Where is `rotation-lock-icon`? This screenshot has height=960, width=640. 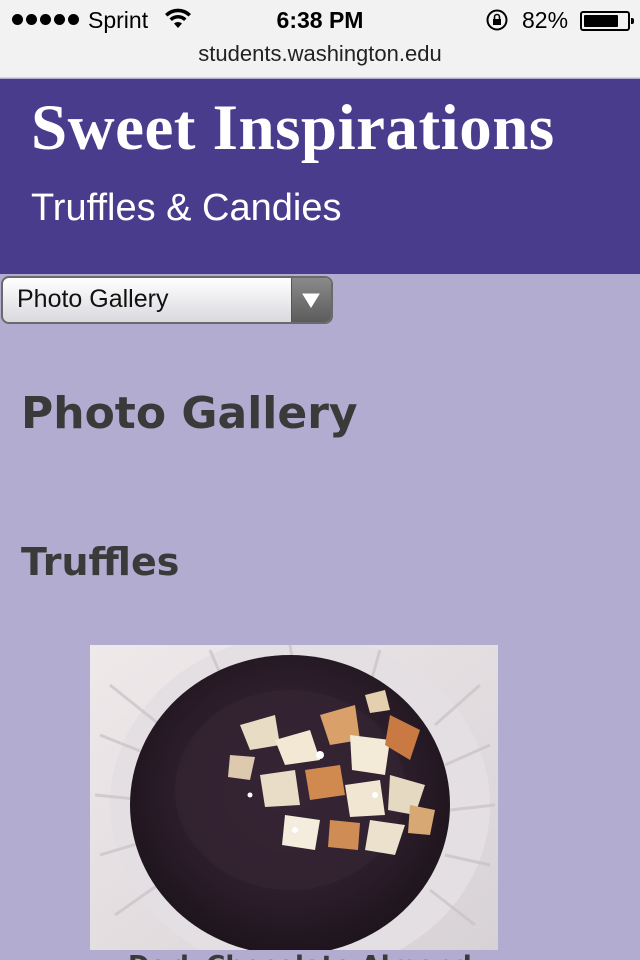 rotation-lock-icon is located at coordinates (497, 20).